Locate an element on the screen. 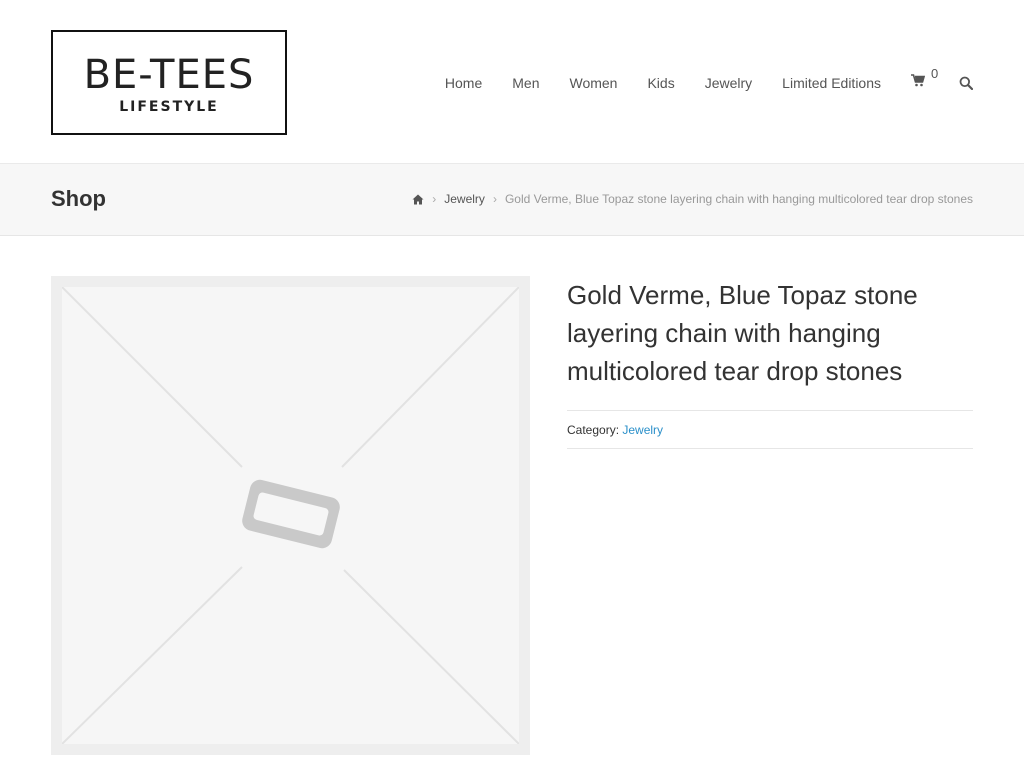 The height and width of the screenshot is (768, 1024). category-link: Jewelry is located at coordinates (642, 430).